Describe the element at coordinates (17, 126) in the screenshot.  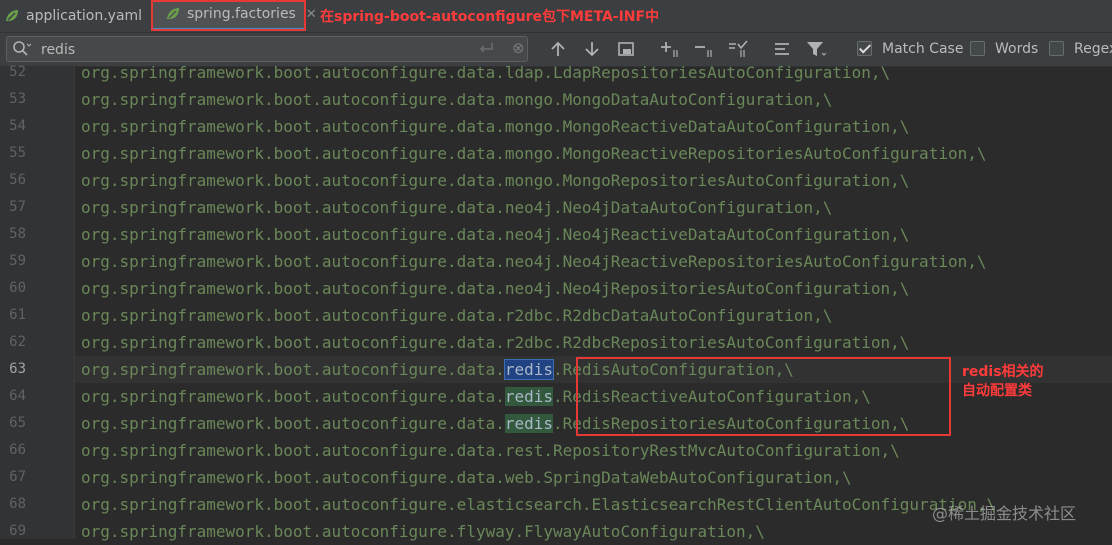
I see `line-number: 54` at that location.